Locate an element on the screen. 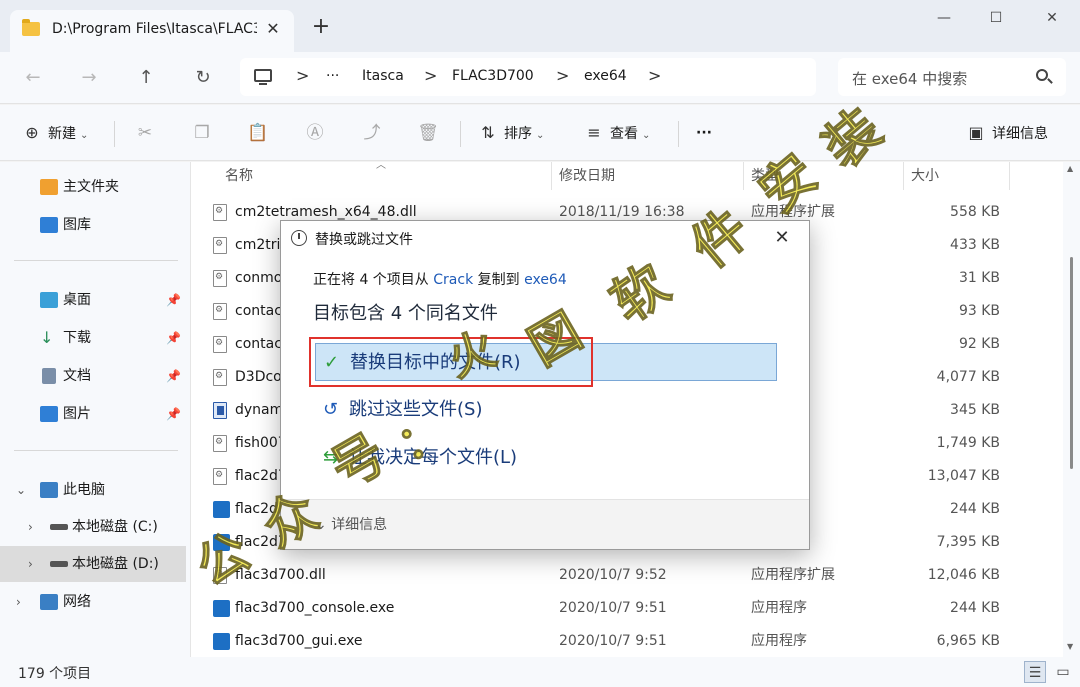  column-header-name: 名称 is located at coordinates (239, 176).